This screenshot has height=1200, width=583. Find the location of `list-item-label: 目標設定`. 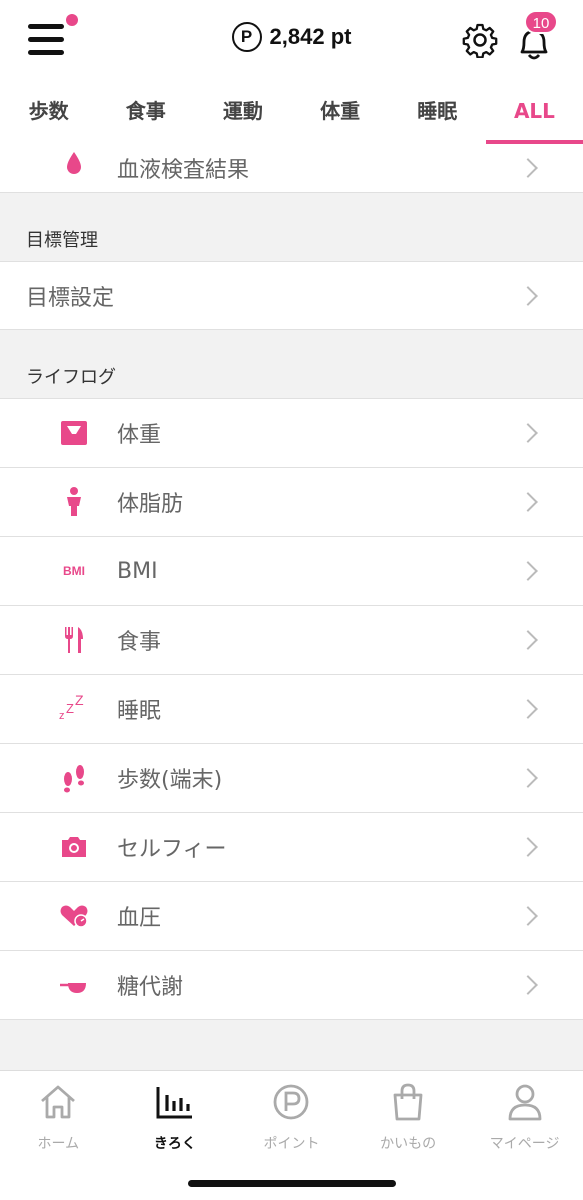

list-item-label: 目標設定 is located at coordinates (70, 298).